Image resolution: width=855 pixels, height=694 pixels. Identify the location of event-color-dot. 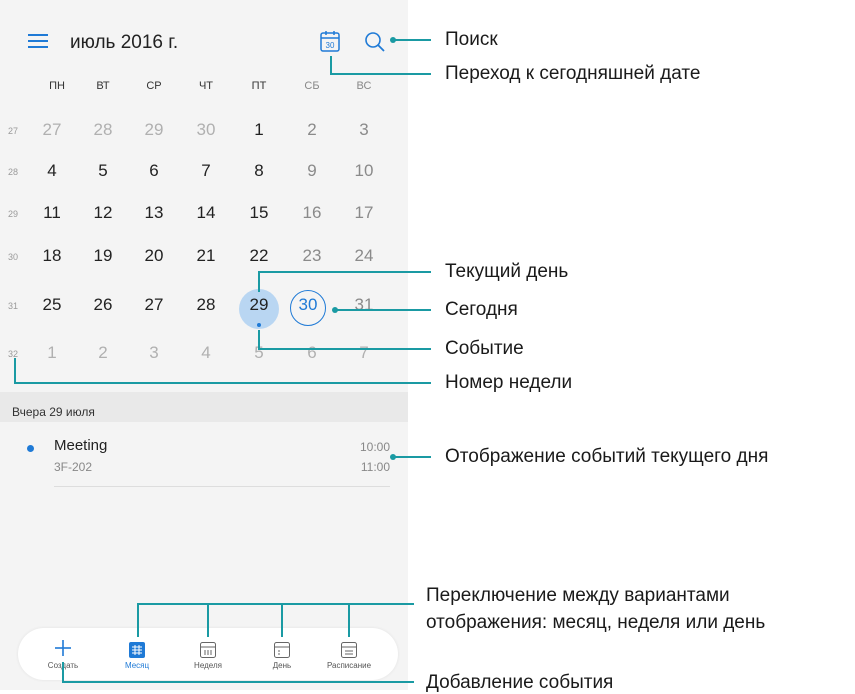
(30, 448).